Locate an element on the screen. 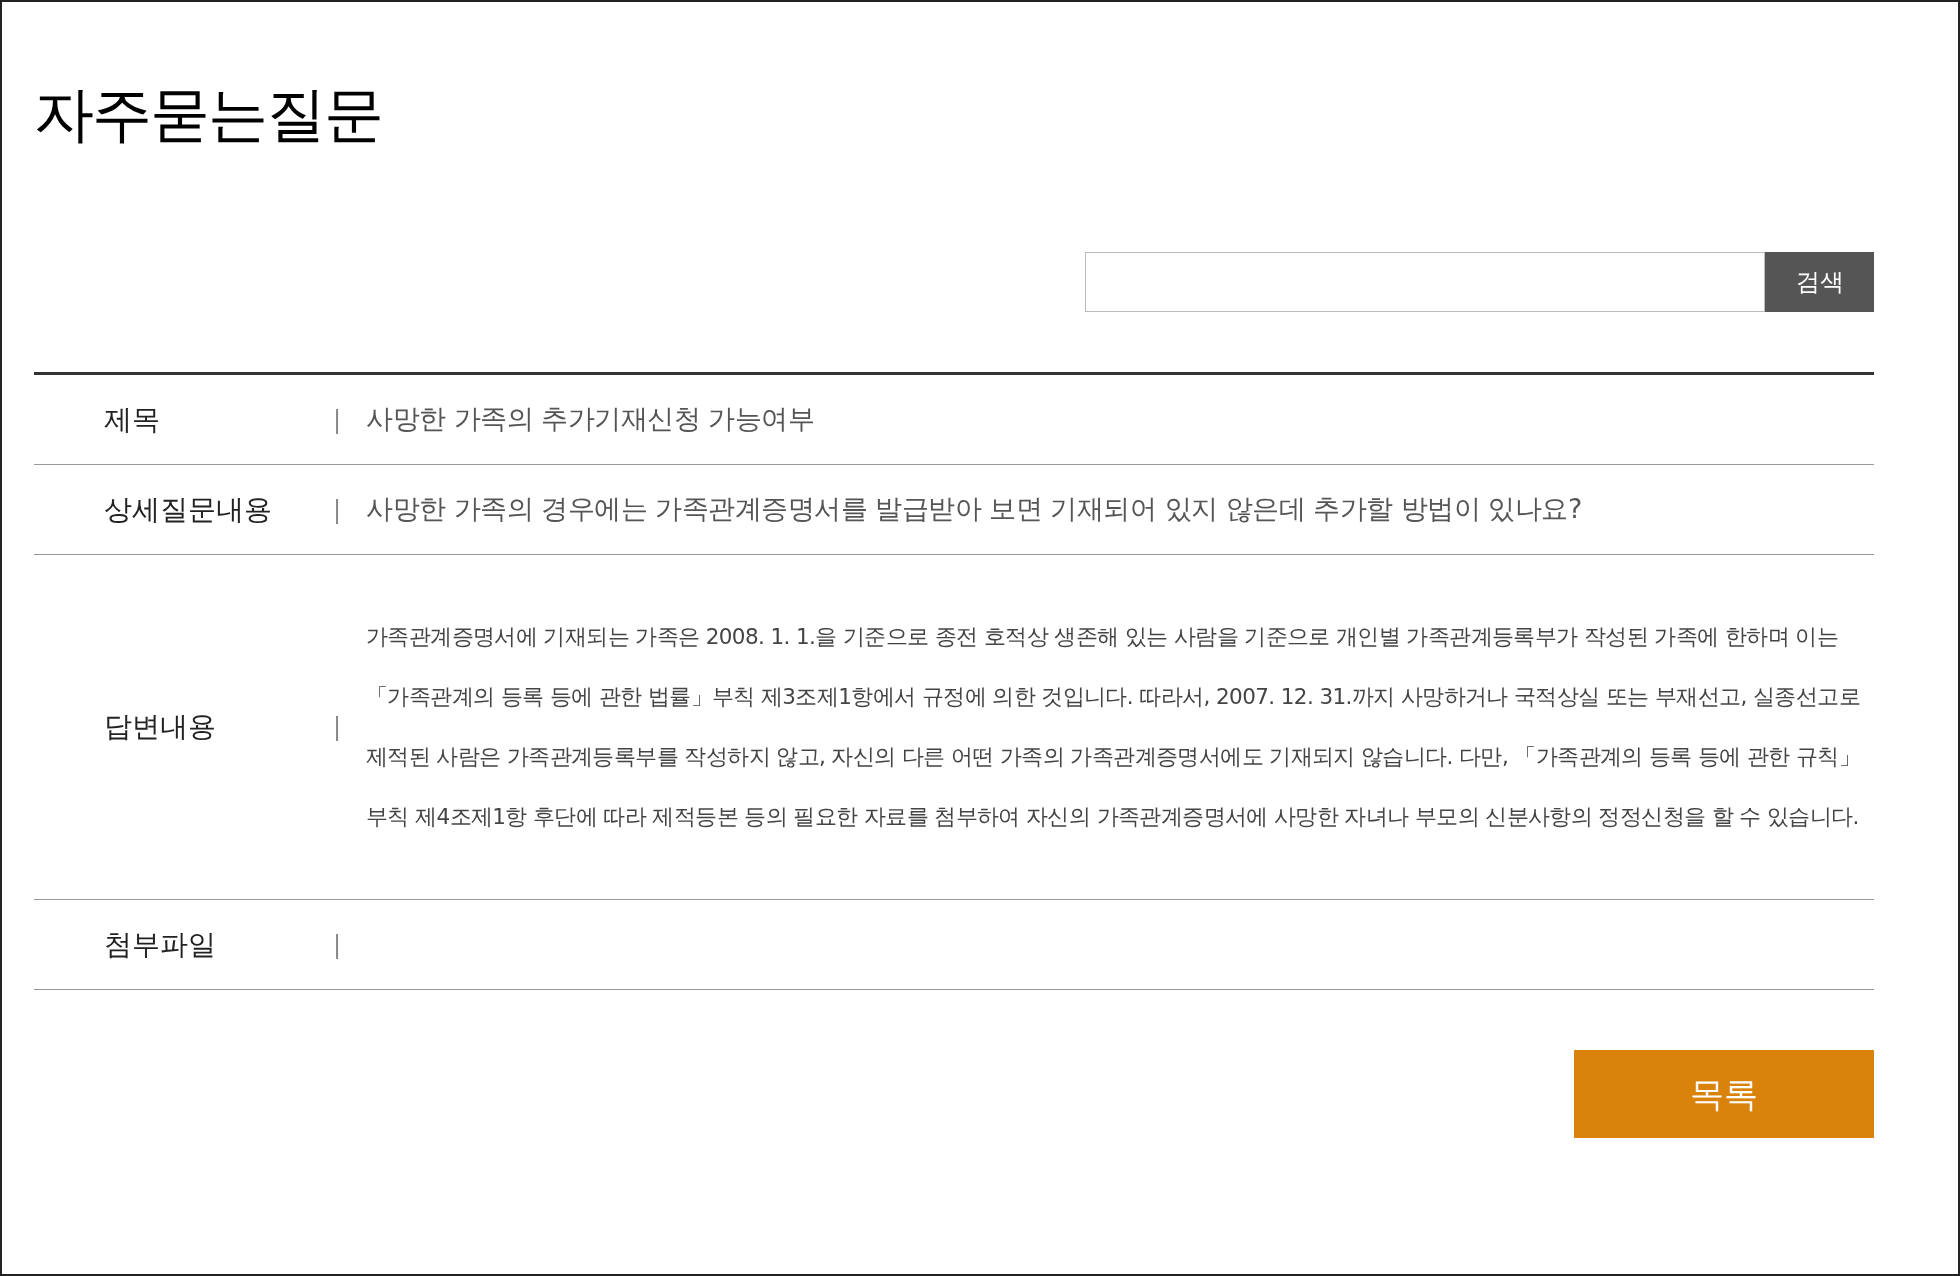 This screenshot has height=1276, width=1960. search-field is located at coordinates (1425, 282).